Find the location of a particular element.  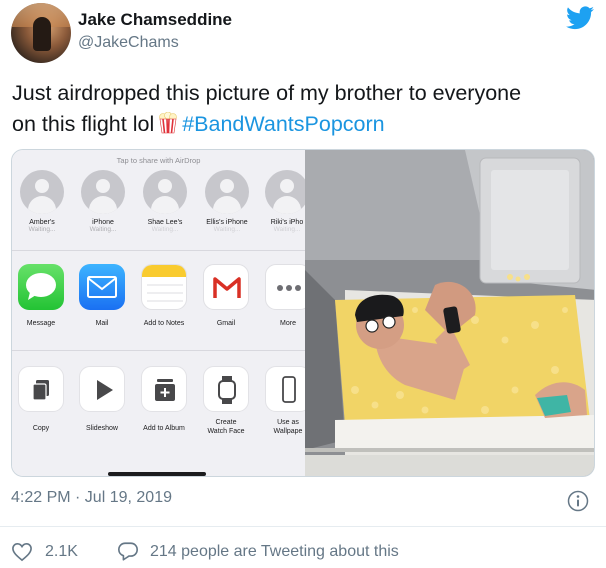

popcorn-emoji-icon is located at coordinates (168, 123).